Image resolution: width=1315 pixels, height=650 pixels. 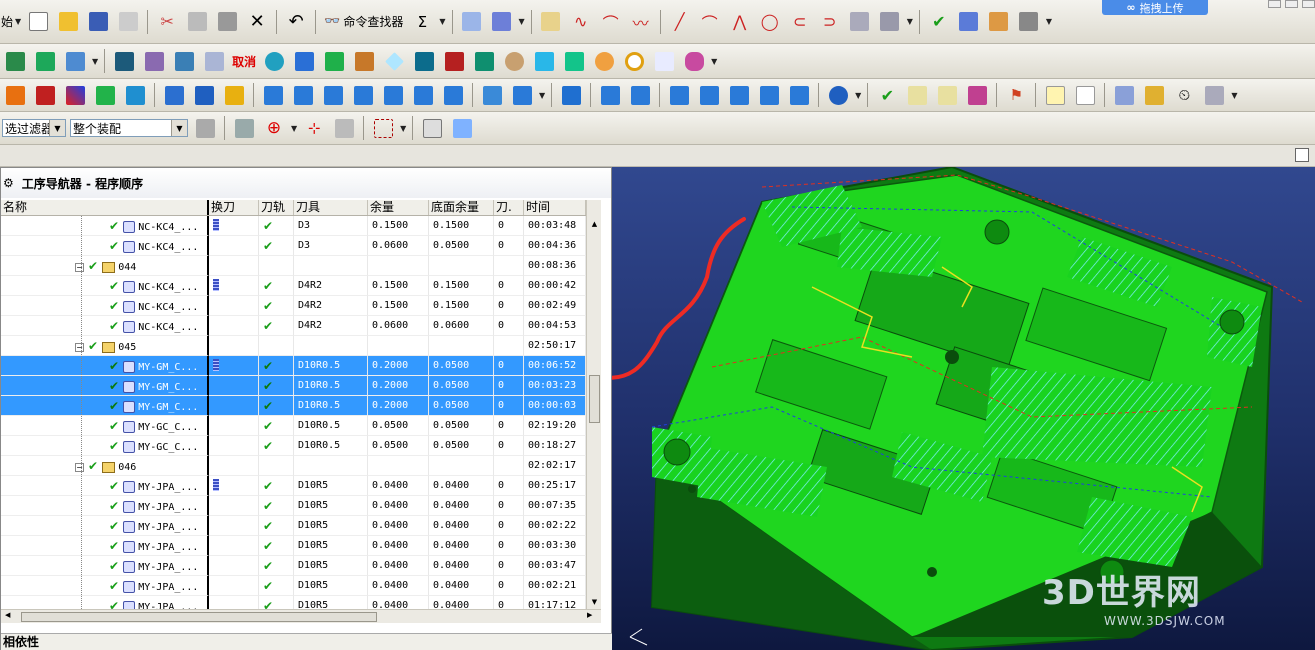 I want to click on filter-settings-icon, so click(x=205, y=128).